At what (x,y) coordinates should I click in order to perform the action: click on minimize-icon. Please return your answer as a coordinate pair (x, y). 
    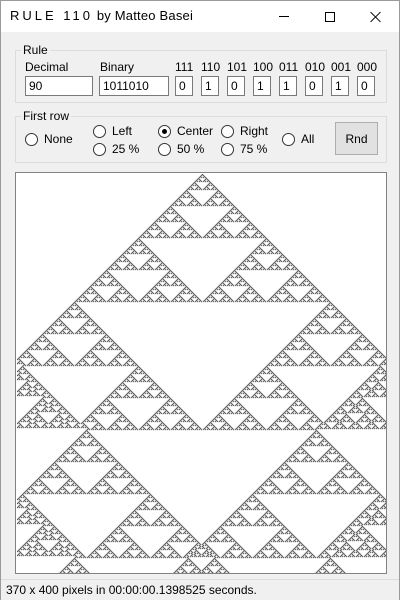
    Looking at the image, I should click on (284, 16).